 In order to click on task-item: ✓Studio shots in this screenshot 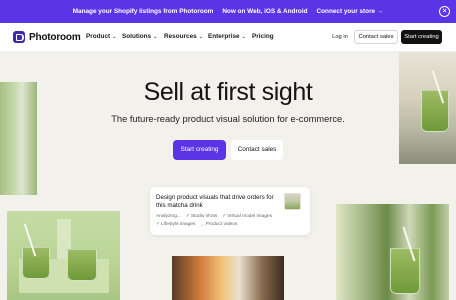, I will do `click(201, 216)`.